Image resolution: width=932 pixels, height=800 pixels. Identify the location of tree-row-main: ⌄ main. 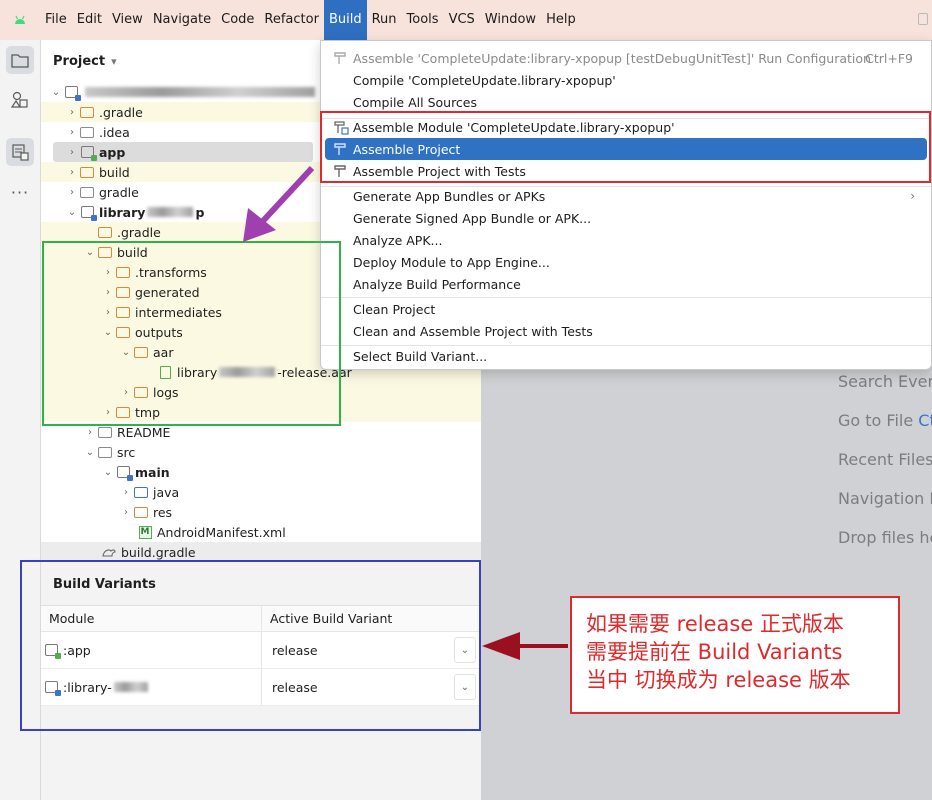
(261, 472).